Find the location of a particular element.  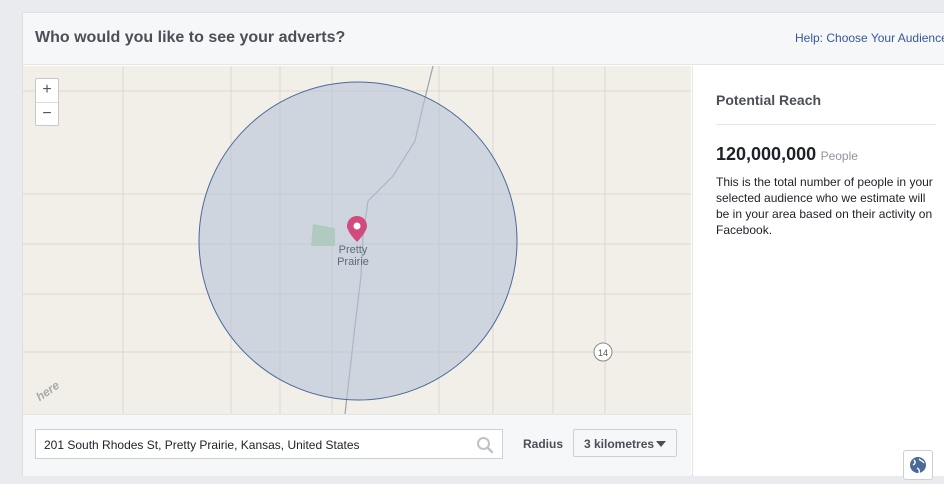

radius-value: 3 kilometres is located at coordinates (619, 444).